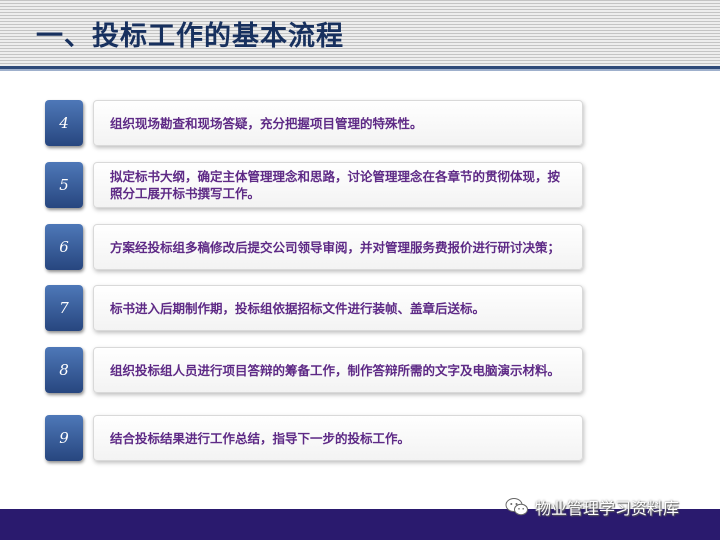  Describe the element at coordinates (190, 36) in the screenshot. I see `page-title: 一、投标工作的基本流程` at that location.